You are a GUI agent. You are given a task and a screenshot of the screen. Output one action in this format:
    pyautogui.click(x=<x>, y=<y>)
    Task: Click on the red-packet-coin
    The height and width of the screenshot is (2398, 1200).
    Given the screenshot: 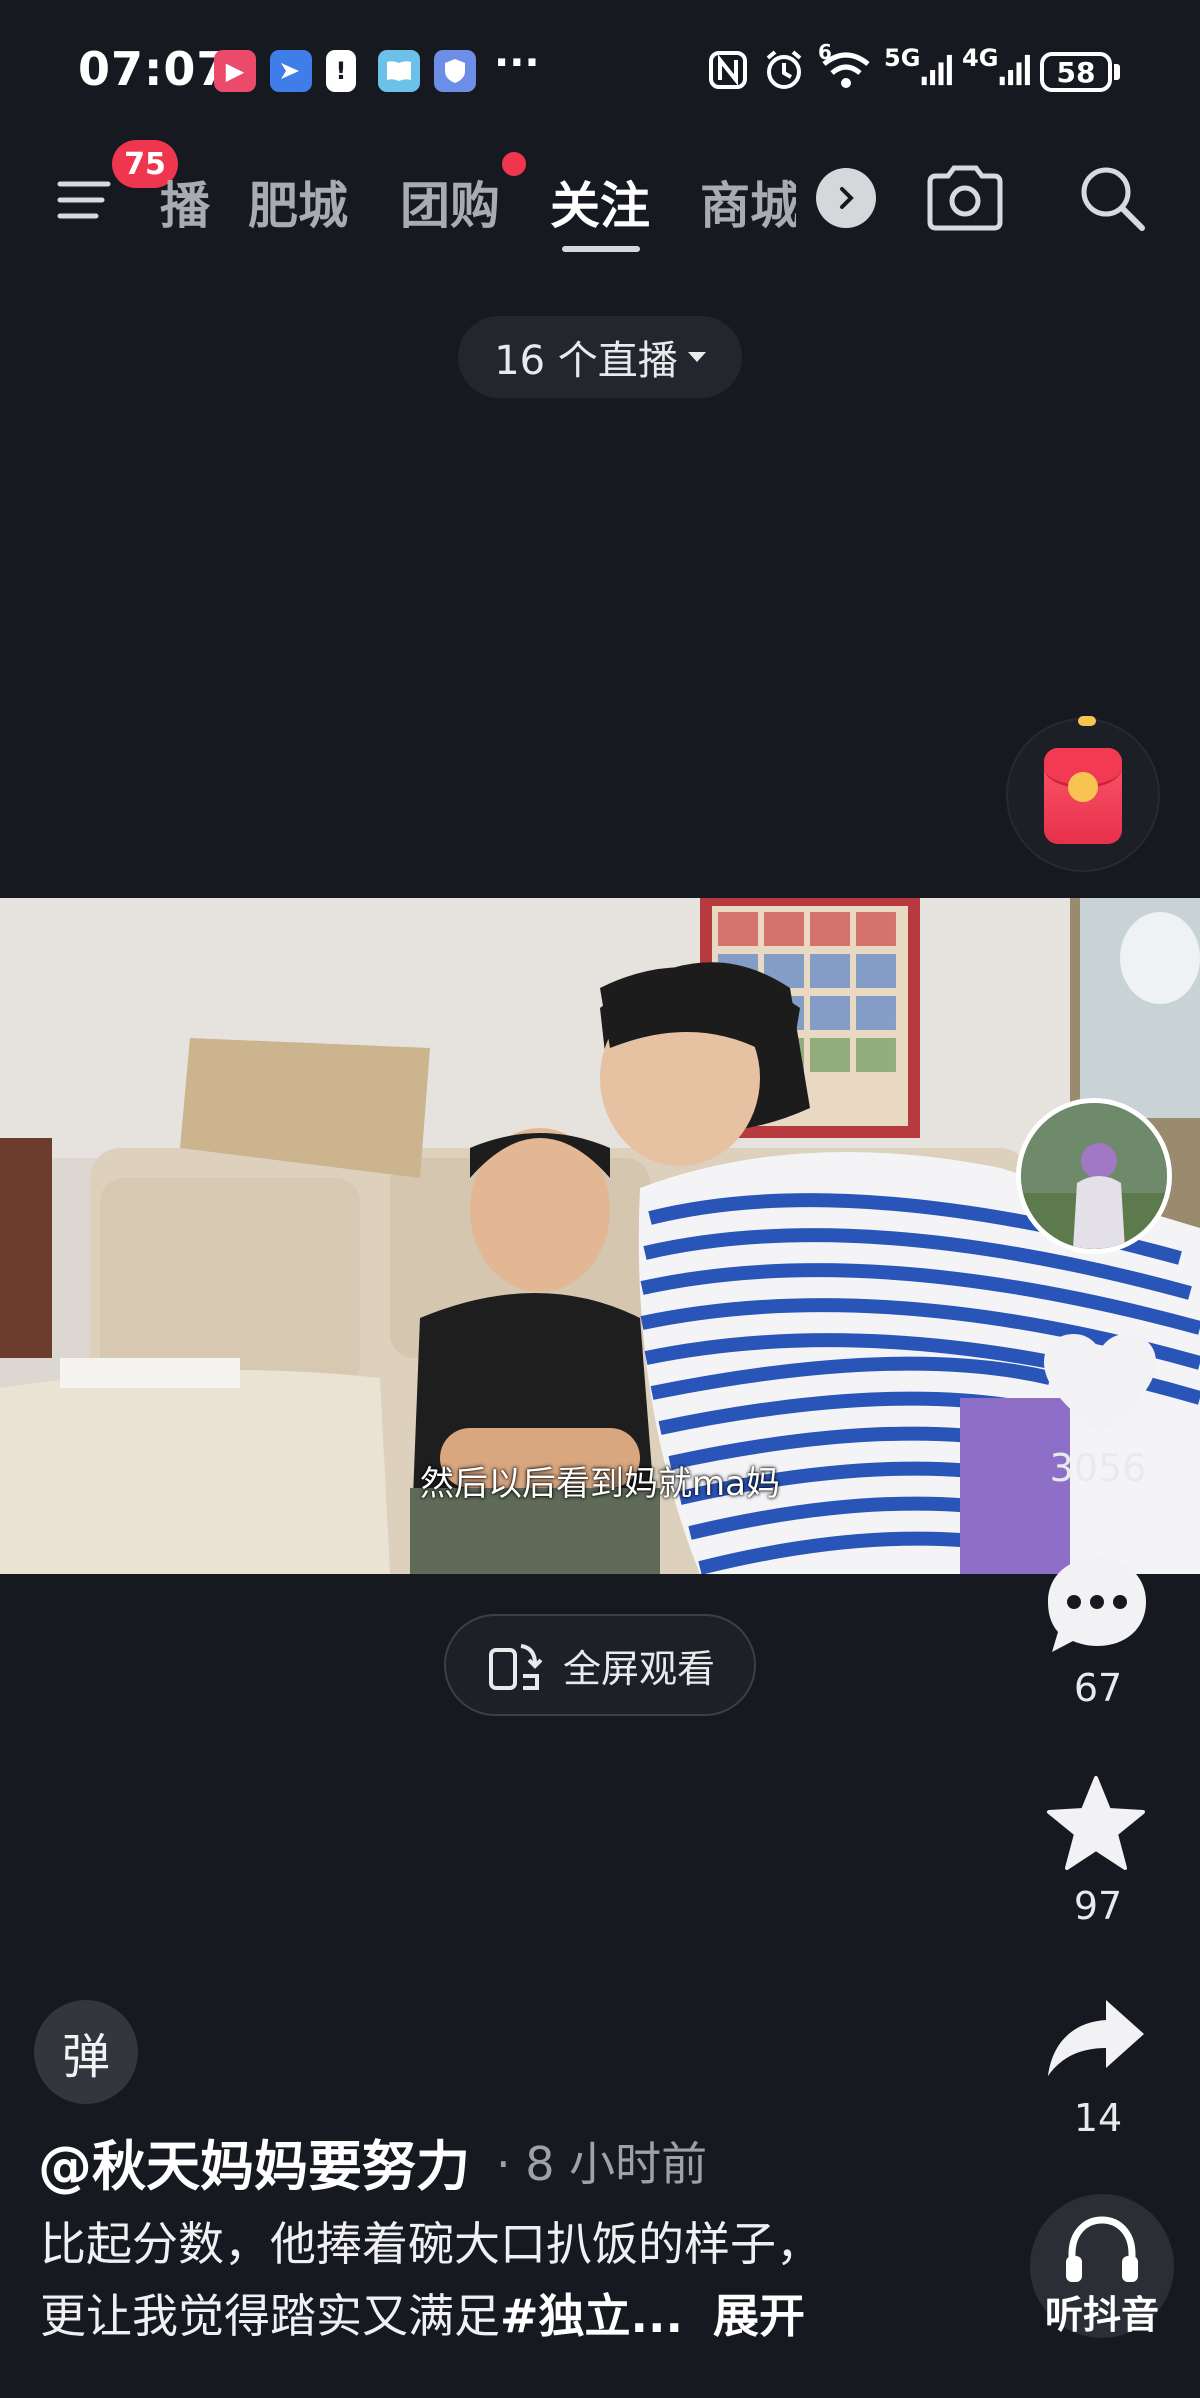 What is the action you would take?
    pyautogui.click(x=1083, y=787)
    